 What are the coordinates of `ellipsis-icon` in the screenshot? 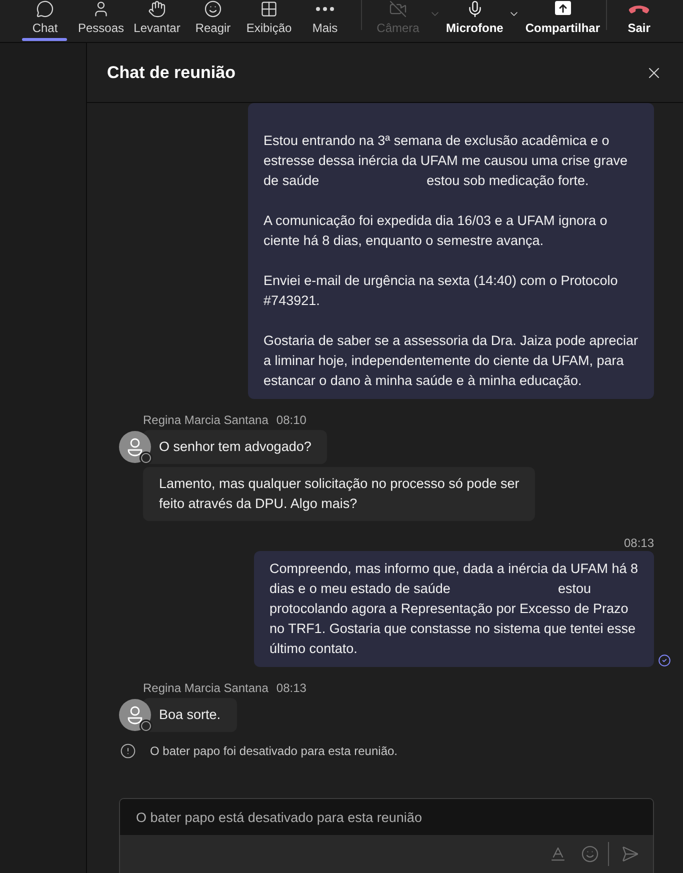 It's located at (325, 9).